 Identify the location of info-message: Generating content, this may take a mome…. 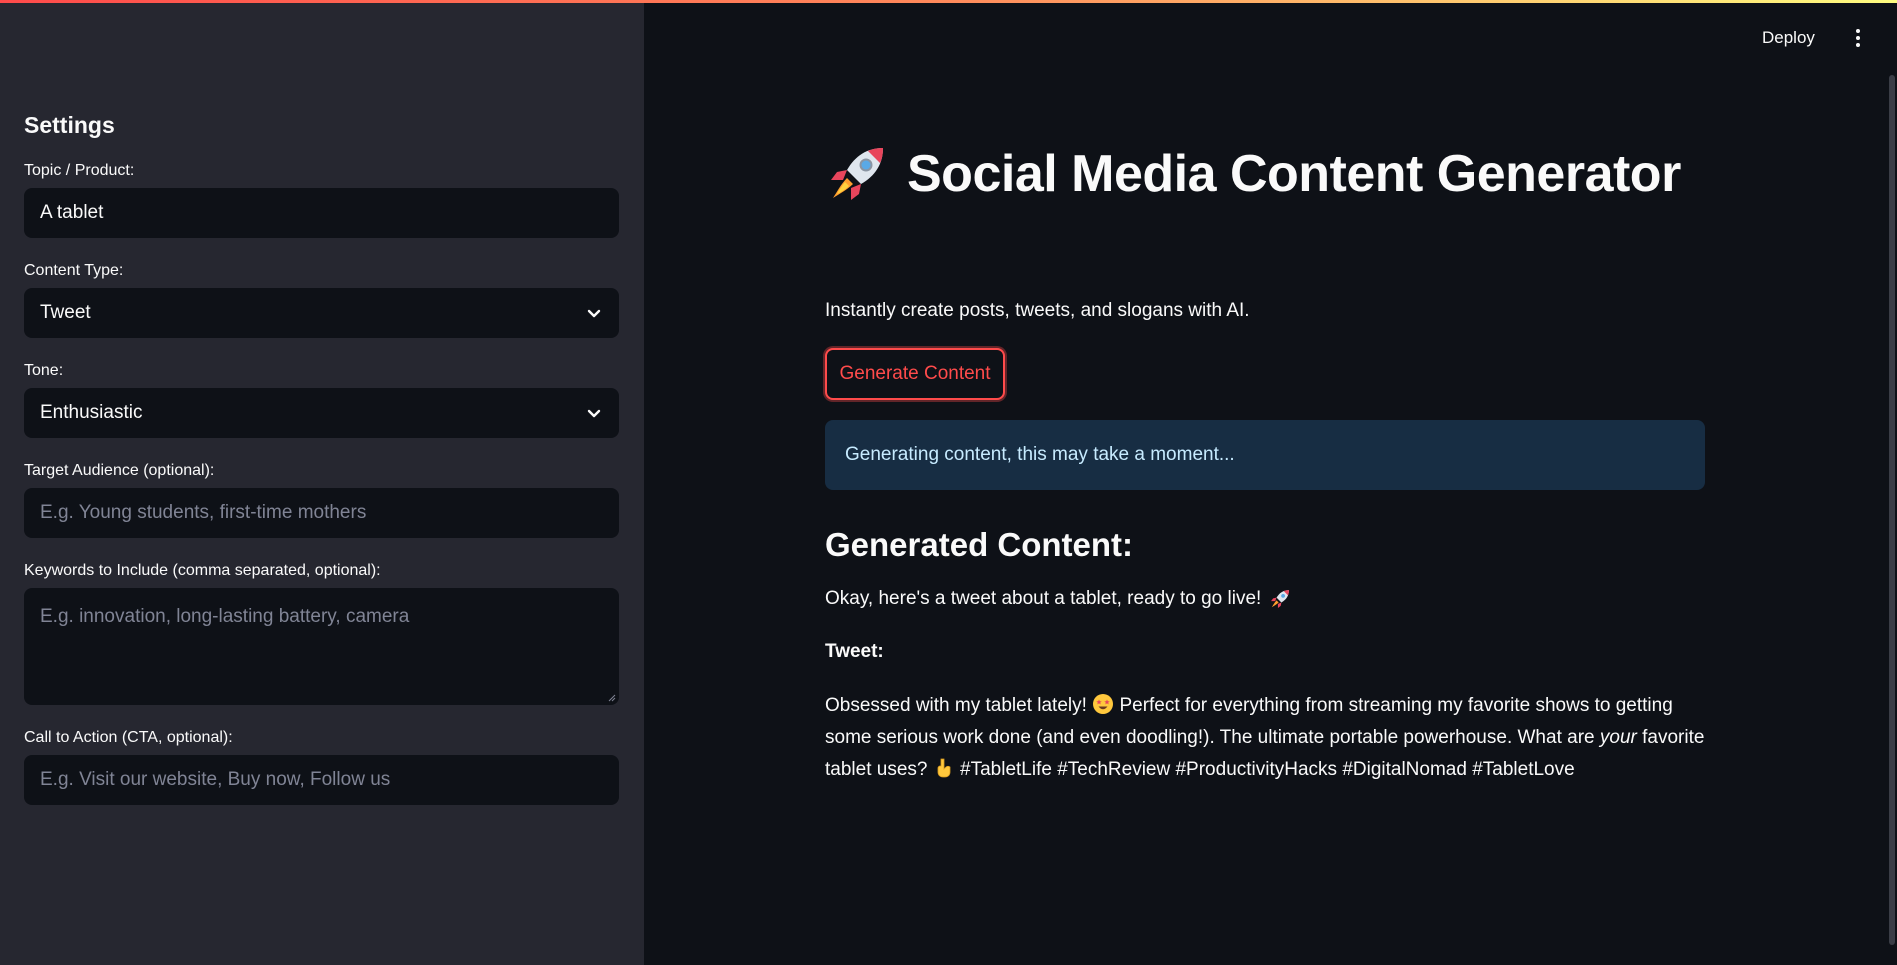
(1040, 454).